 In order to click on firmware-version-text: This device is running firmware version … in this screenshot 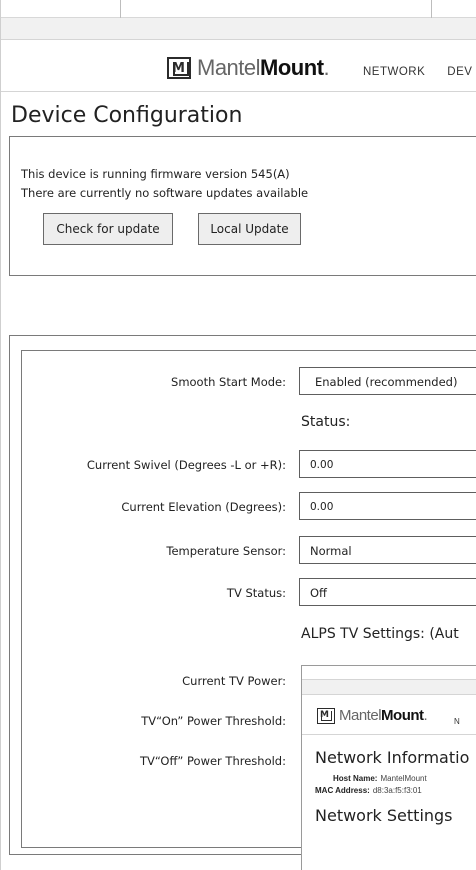, I will do `click(155, 174)`.